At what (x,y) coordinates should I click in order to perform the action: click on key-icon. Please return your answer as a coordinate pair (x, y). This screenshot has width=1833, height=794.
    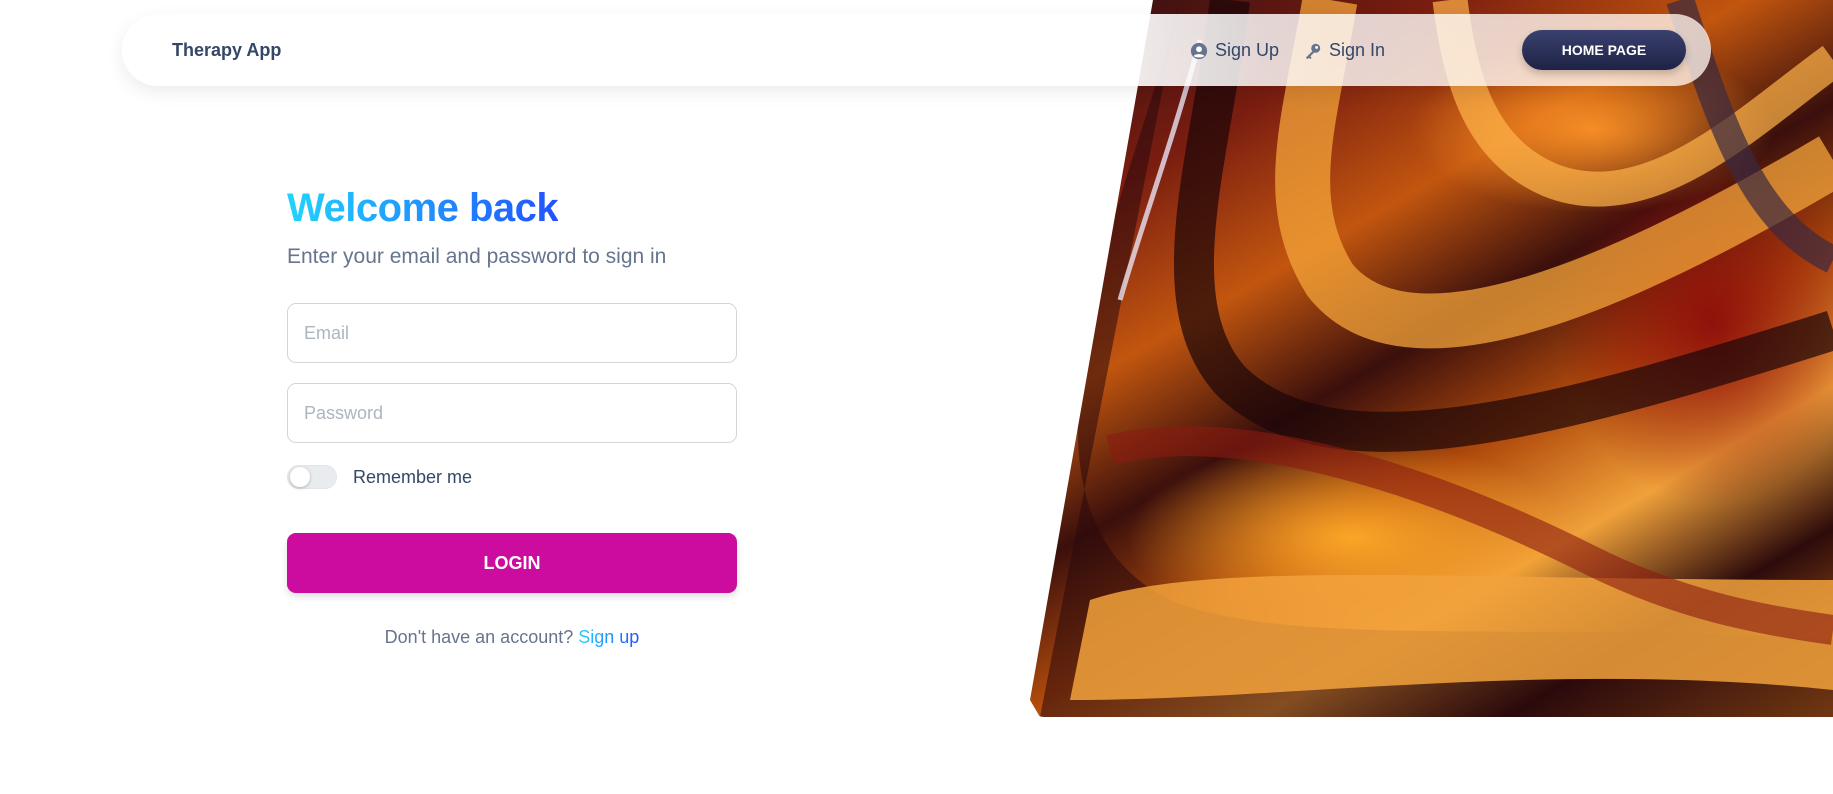
    Looking at the image, I should click on (1313, 51).